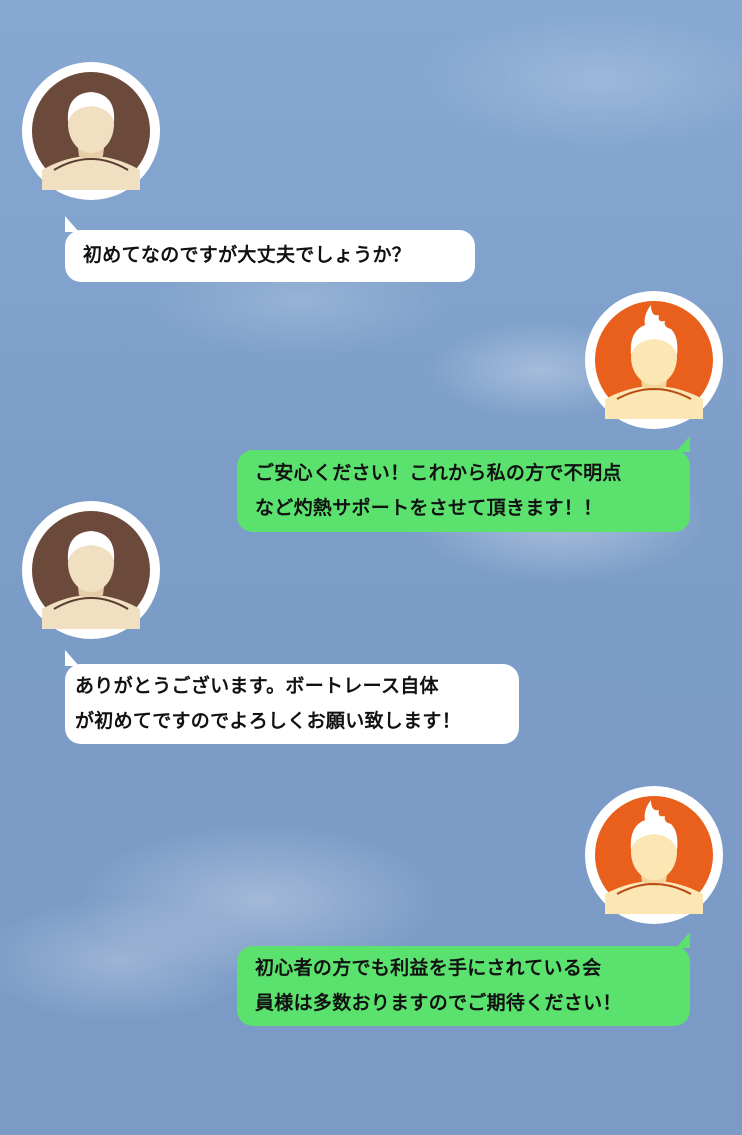  Describe the element at coordinates (268, 721) in the screenshot. I see `message-text-line: が初めてですのでよろしくお願い致します！` at that location.